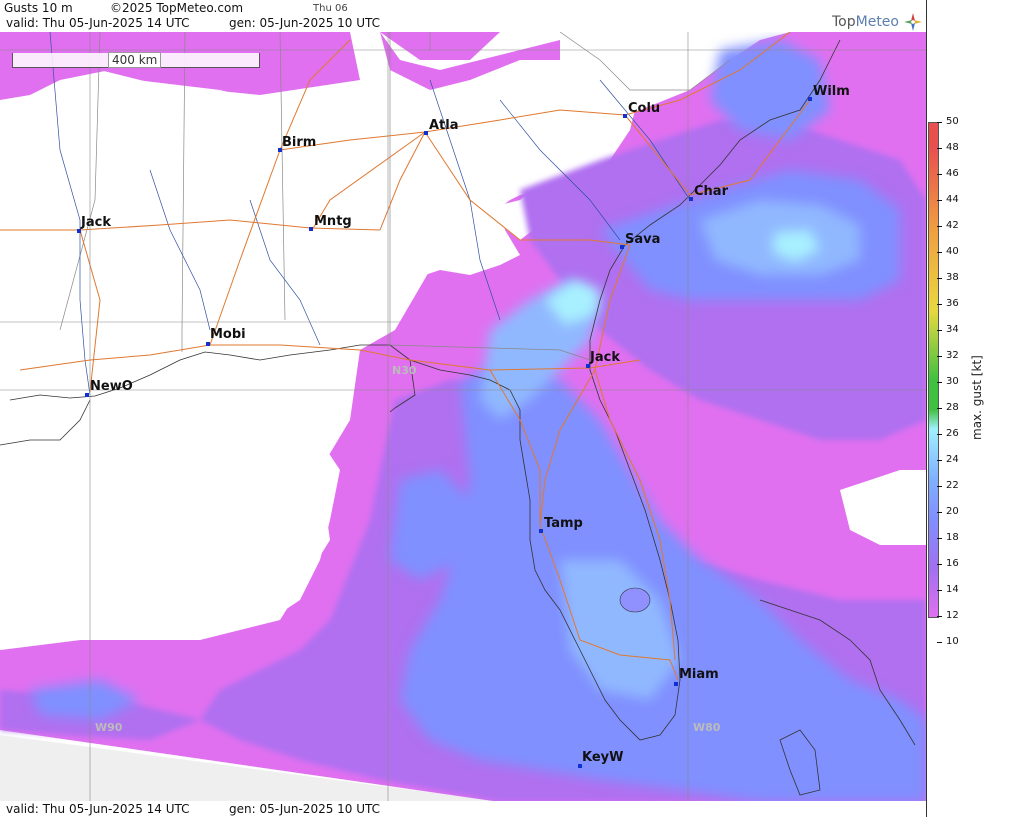  Describe the element at coordinates (96, 222) in the screenshot. I see `city-label-jack-ms: Jack` at that location.